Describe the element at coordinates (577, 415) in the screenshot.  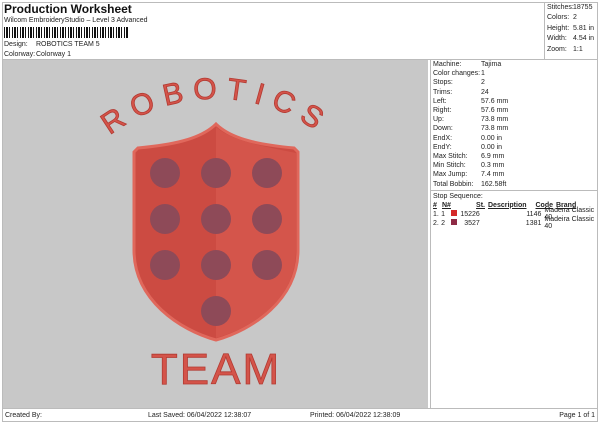
I see `page-number: Page 1 of 1` at that location.